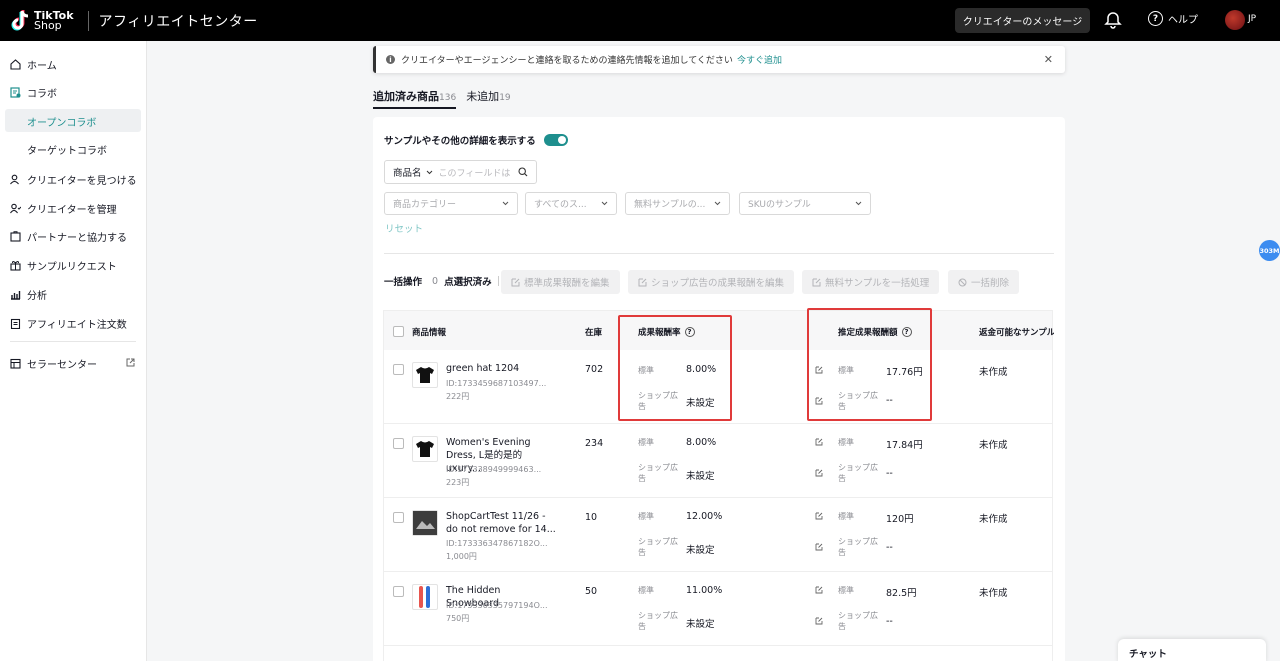  I want to click on tiktok-shop-logo: TikTok Shop, so click(42, 21).